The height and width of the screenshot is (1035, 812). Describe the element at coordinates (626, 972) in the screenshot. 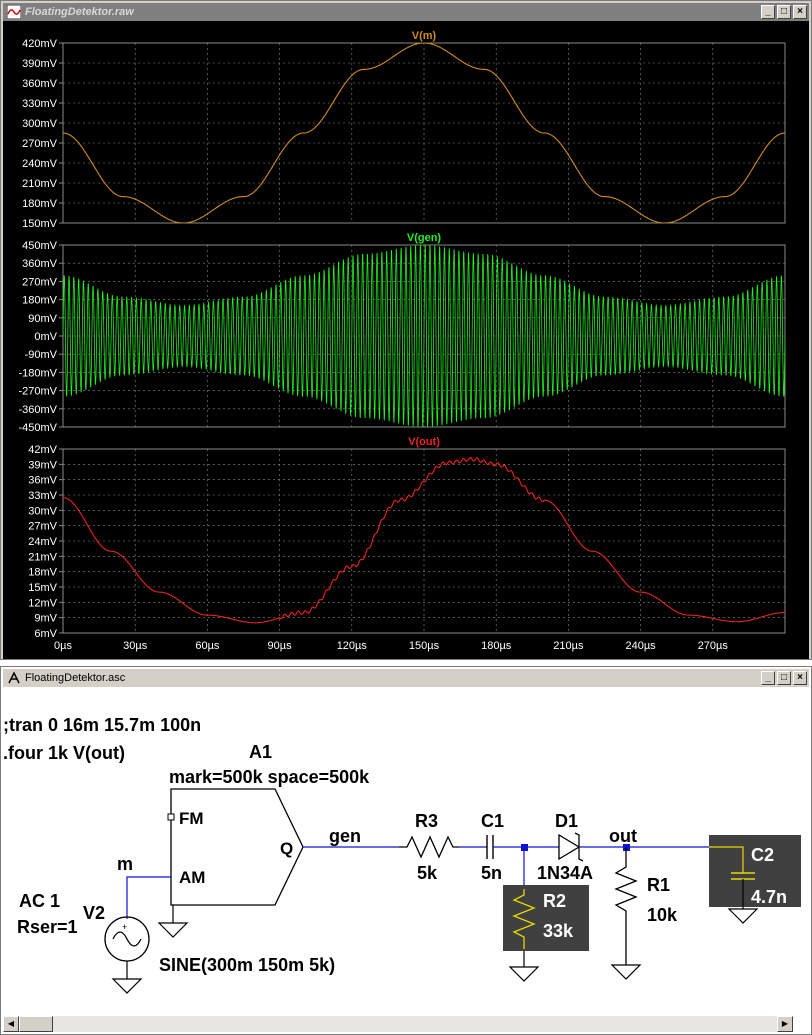

I see `r1-ground` at that location.